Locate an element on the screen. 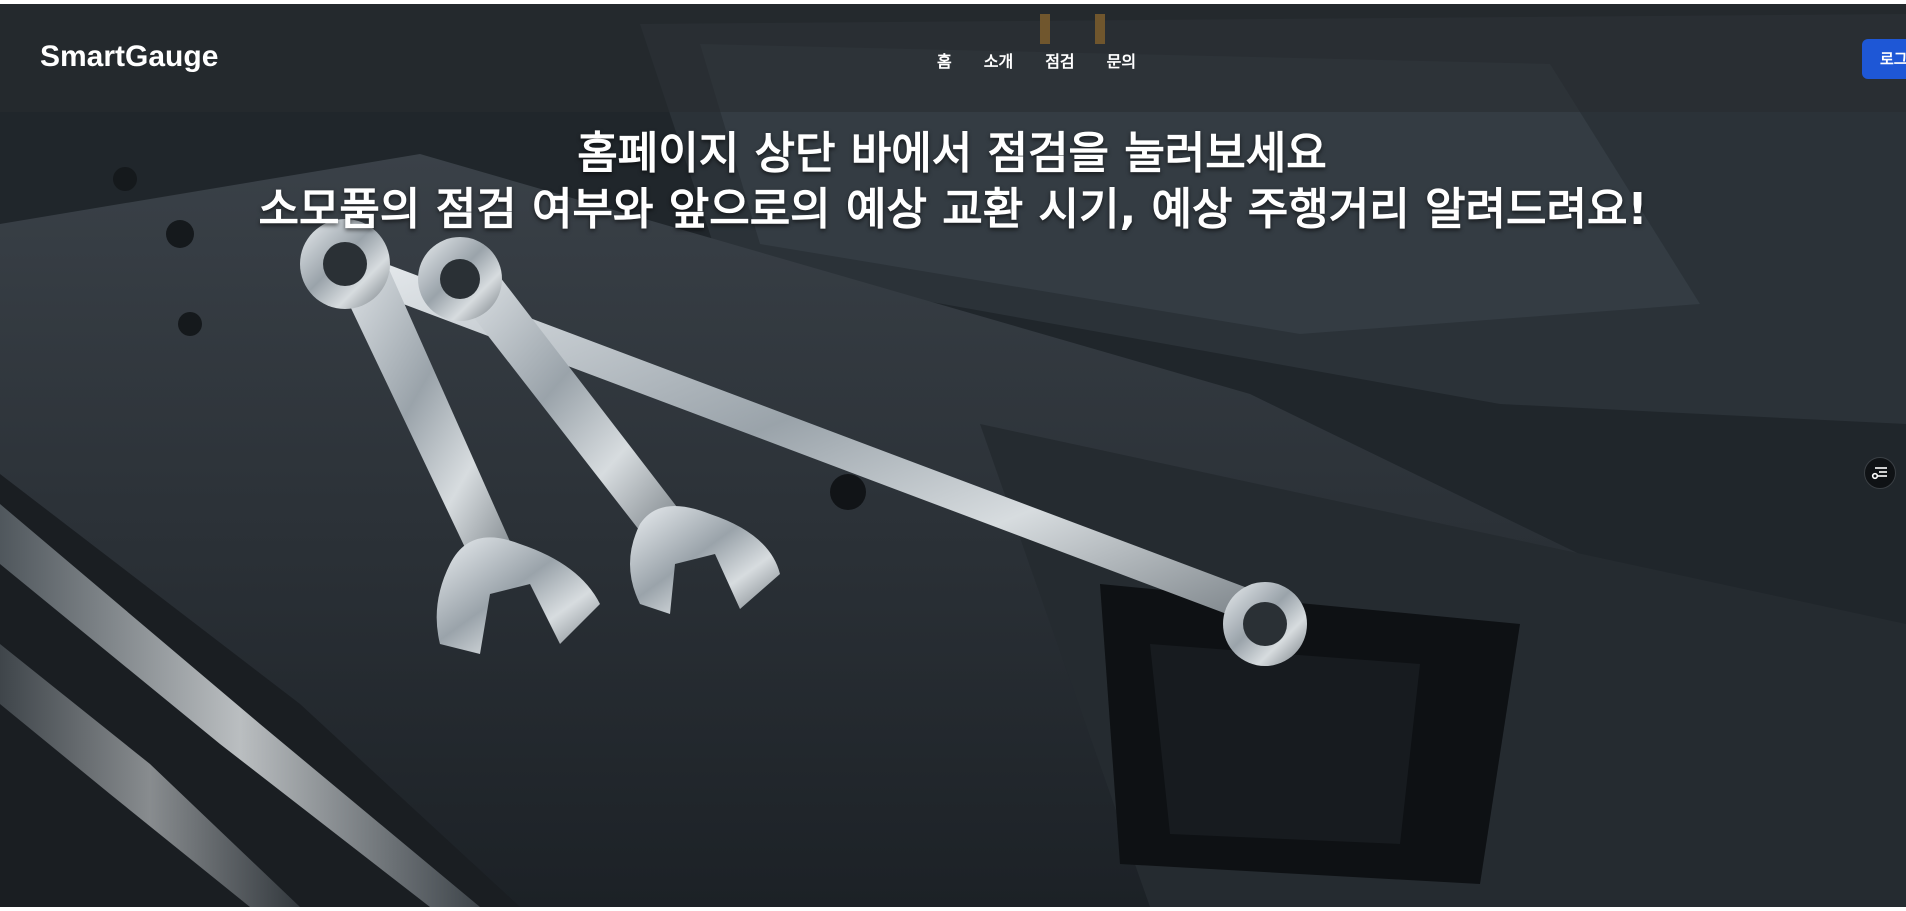  nav-links: 홈 소개 점검 문의 is located at coordinates (1052, 60).